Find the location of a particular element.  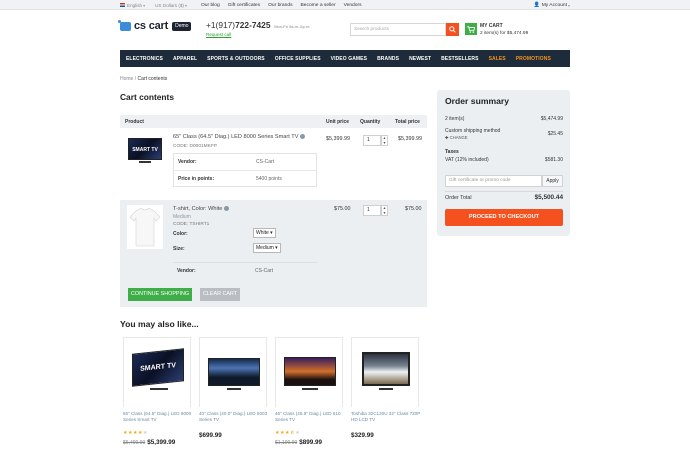

cart-table-header: Product Unit price Quantity Total price is located at coordinates (273, 121).